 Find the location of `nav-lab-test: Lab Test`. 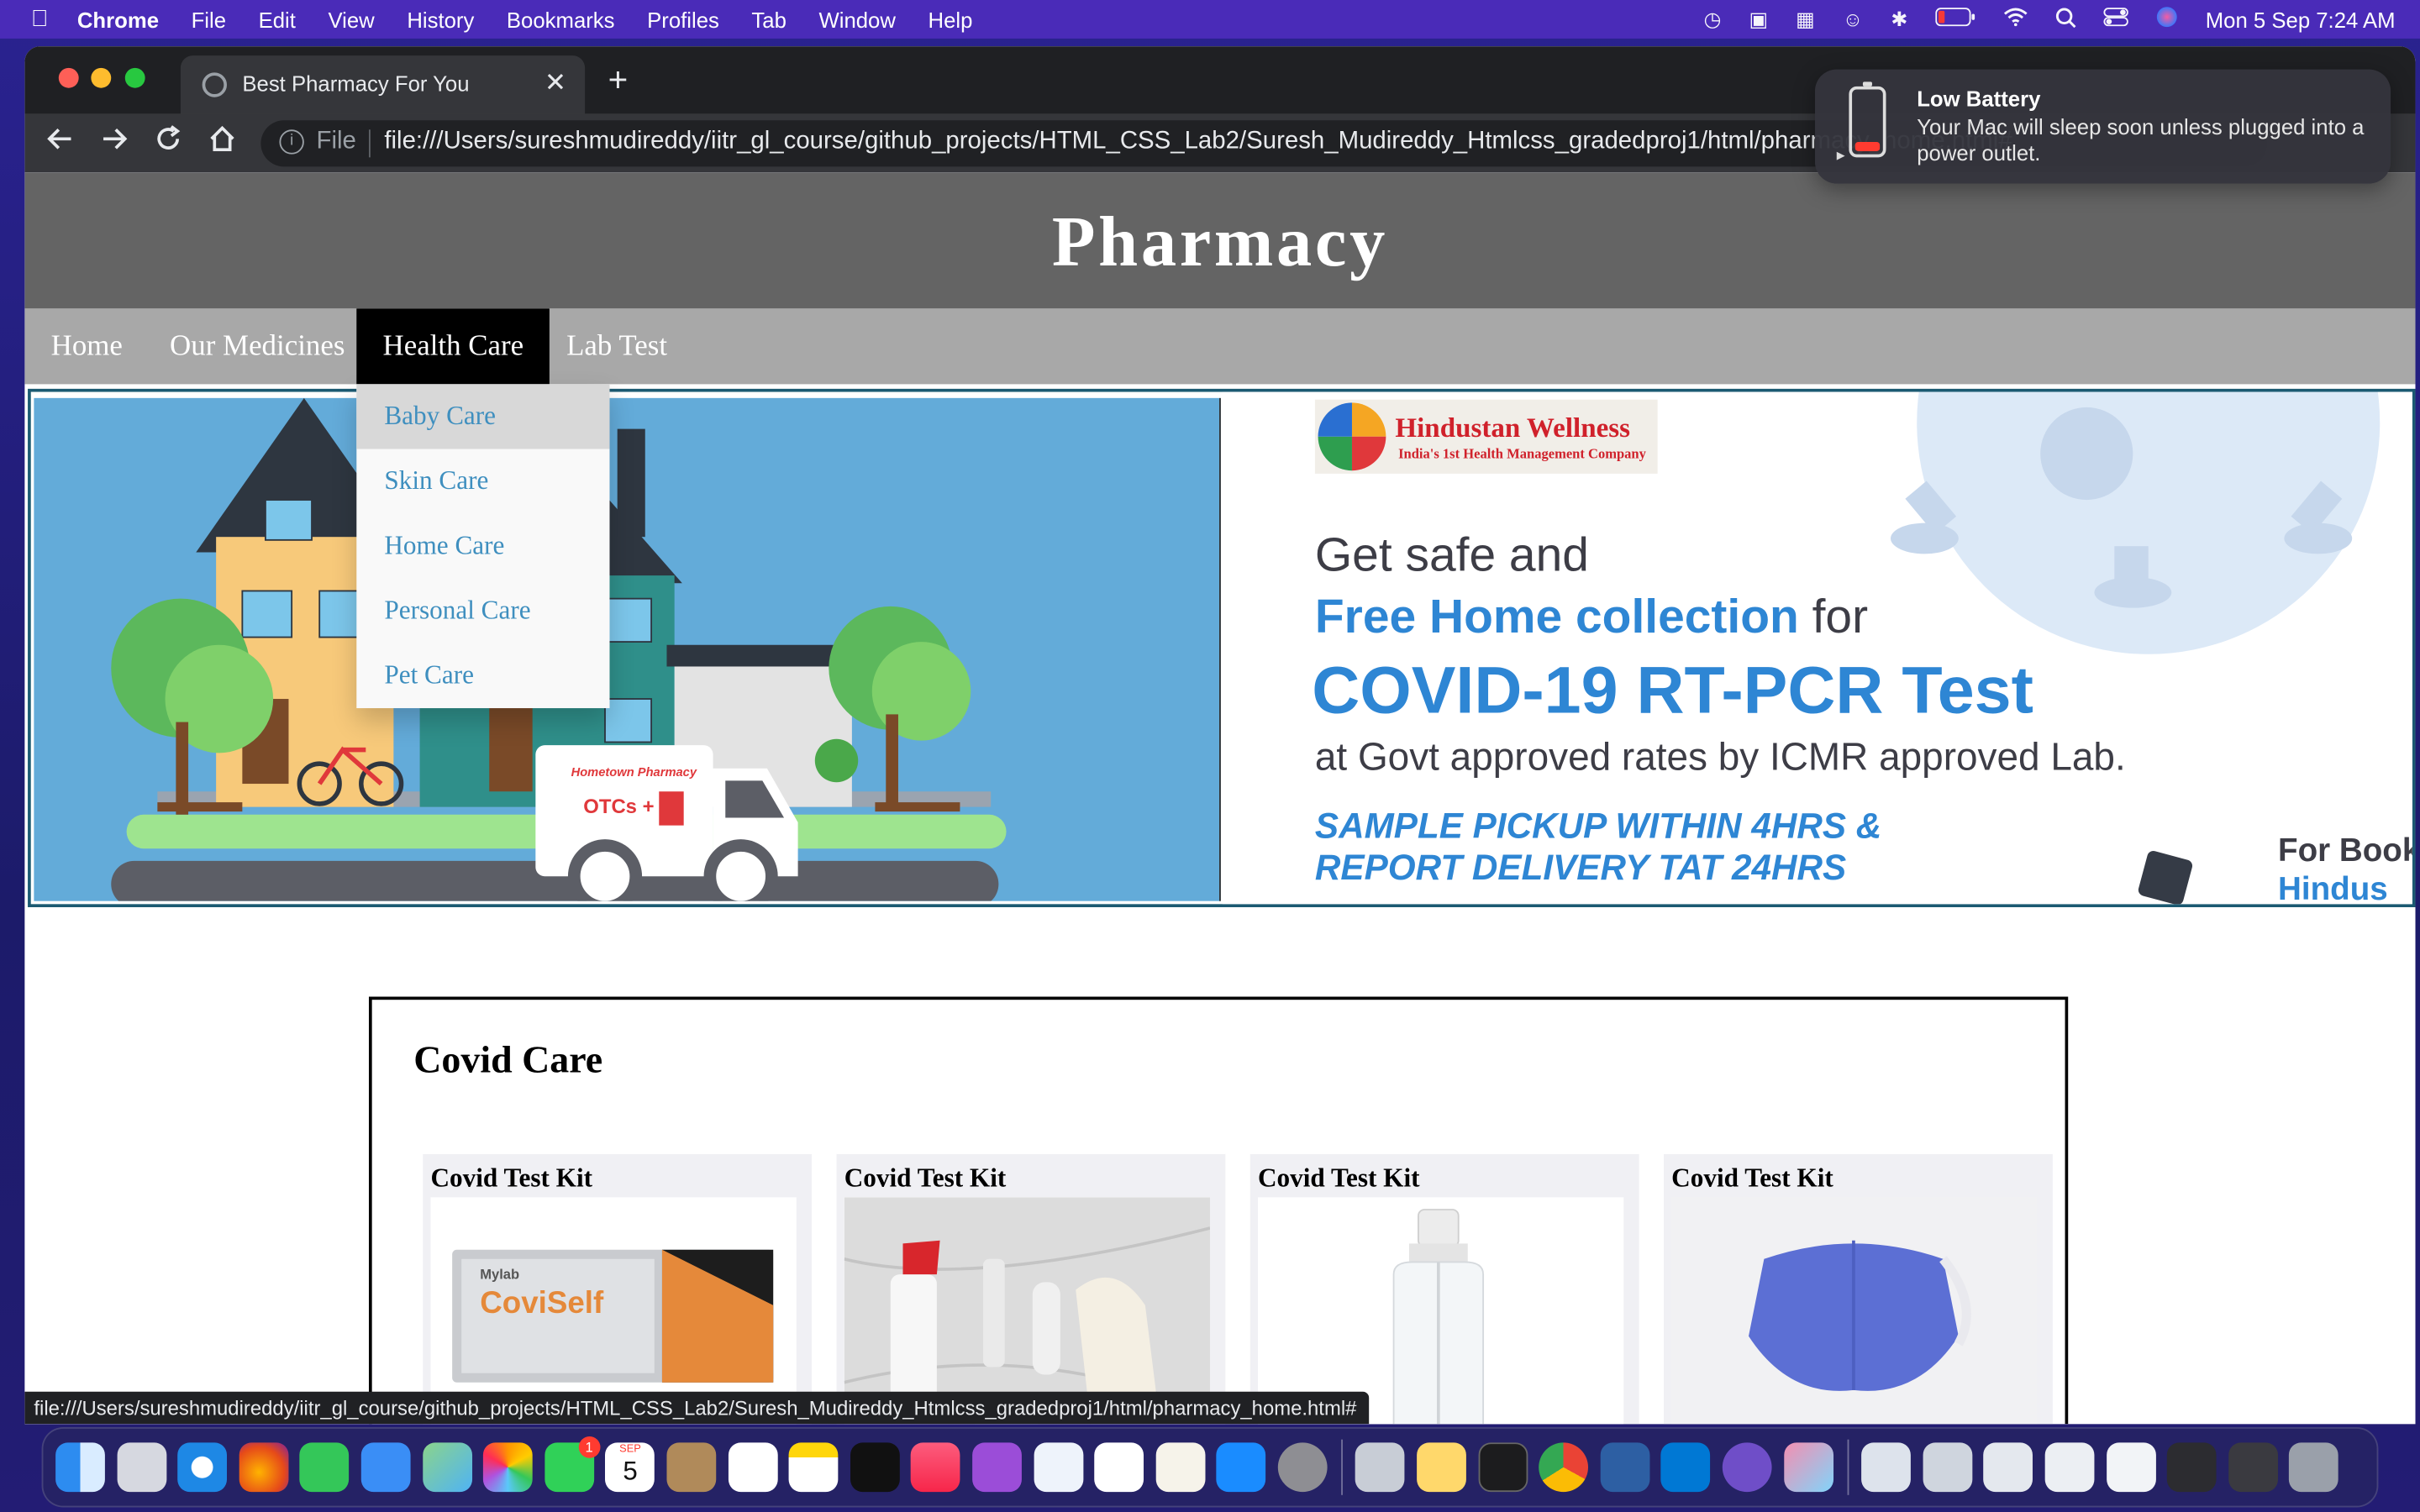

nav-lab-test: Lab Test is located at coordinates (616, 346).